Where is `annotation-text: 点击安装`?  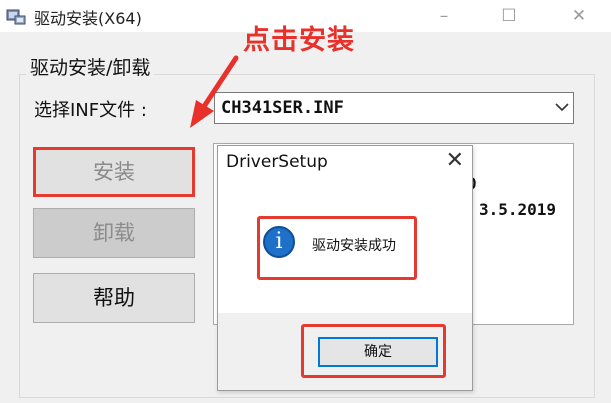 annotation-text: 点击安装 is located at coordinates (299, 40).